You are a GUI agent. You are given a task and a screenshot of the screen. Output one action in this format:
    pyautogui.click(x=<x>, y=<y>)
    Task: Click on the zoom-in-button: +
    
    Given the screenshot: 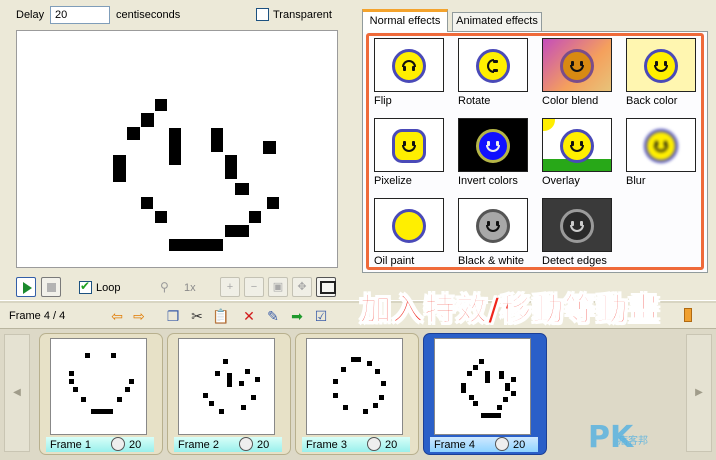 What is the action you would take?
    pyautogui.click(x=230, y=287)
    